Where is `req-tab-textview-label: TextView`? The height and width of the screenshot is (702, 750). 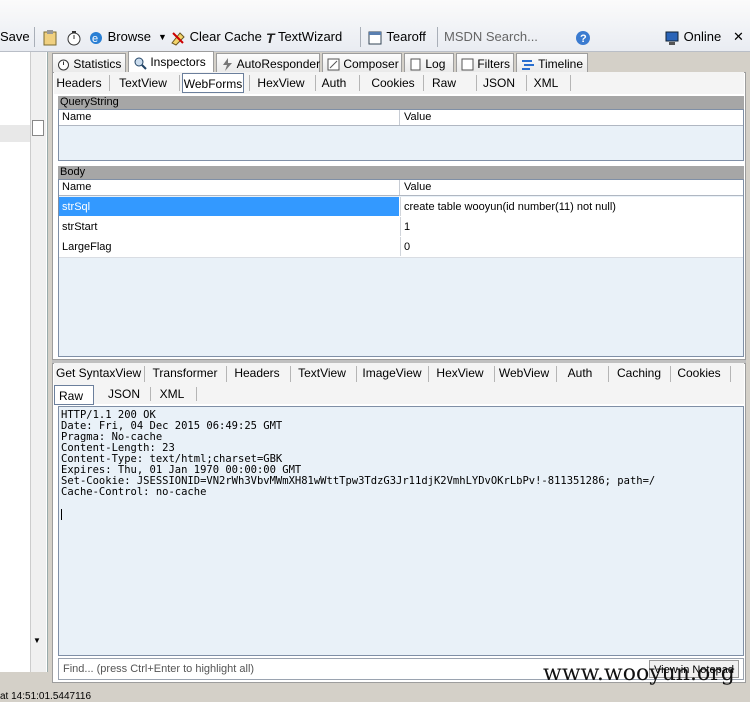
req-tab-textview-label: TextView is located at coordinates (143, 83).